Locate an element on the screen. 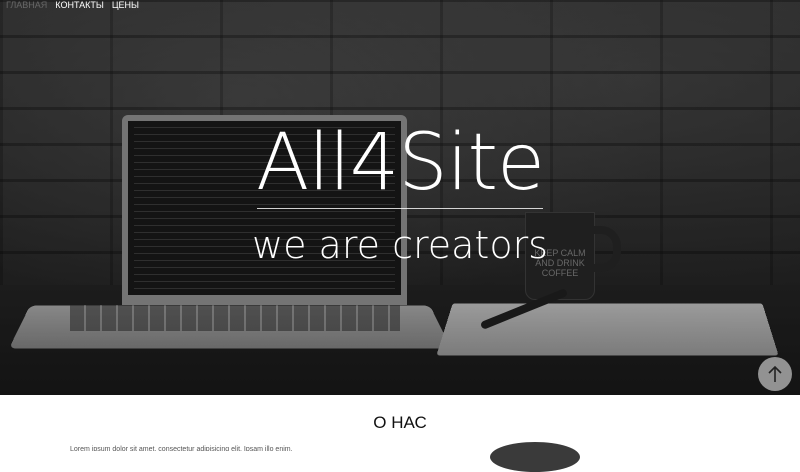 Image resolution: width=800 pixels, height=472 pixels. about-section-title: О НАС is located at coordinates (400, 422).